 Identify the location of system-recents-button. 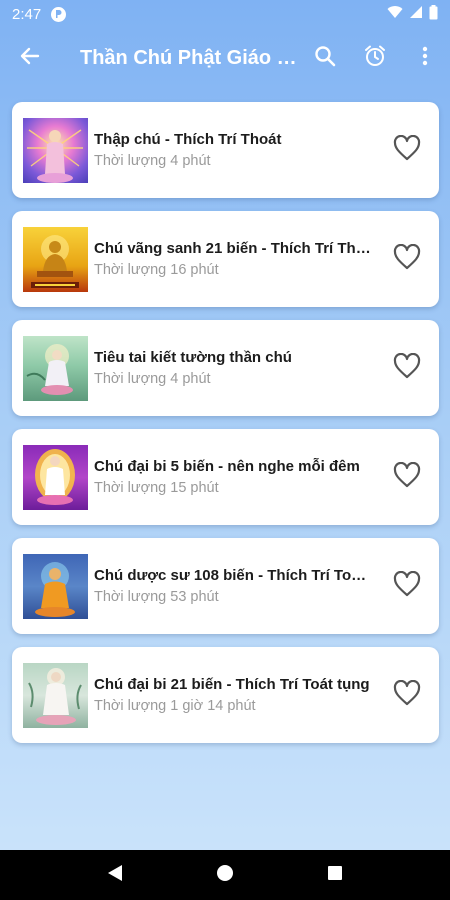
(335, 875).